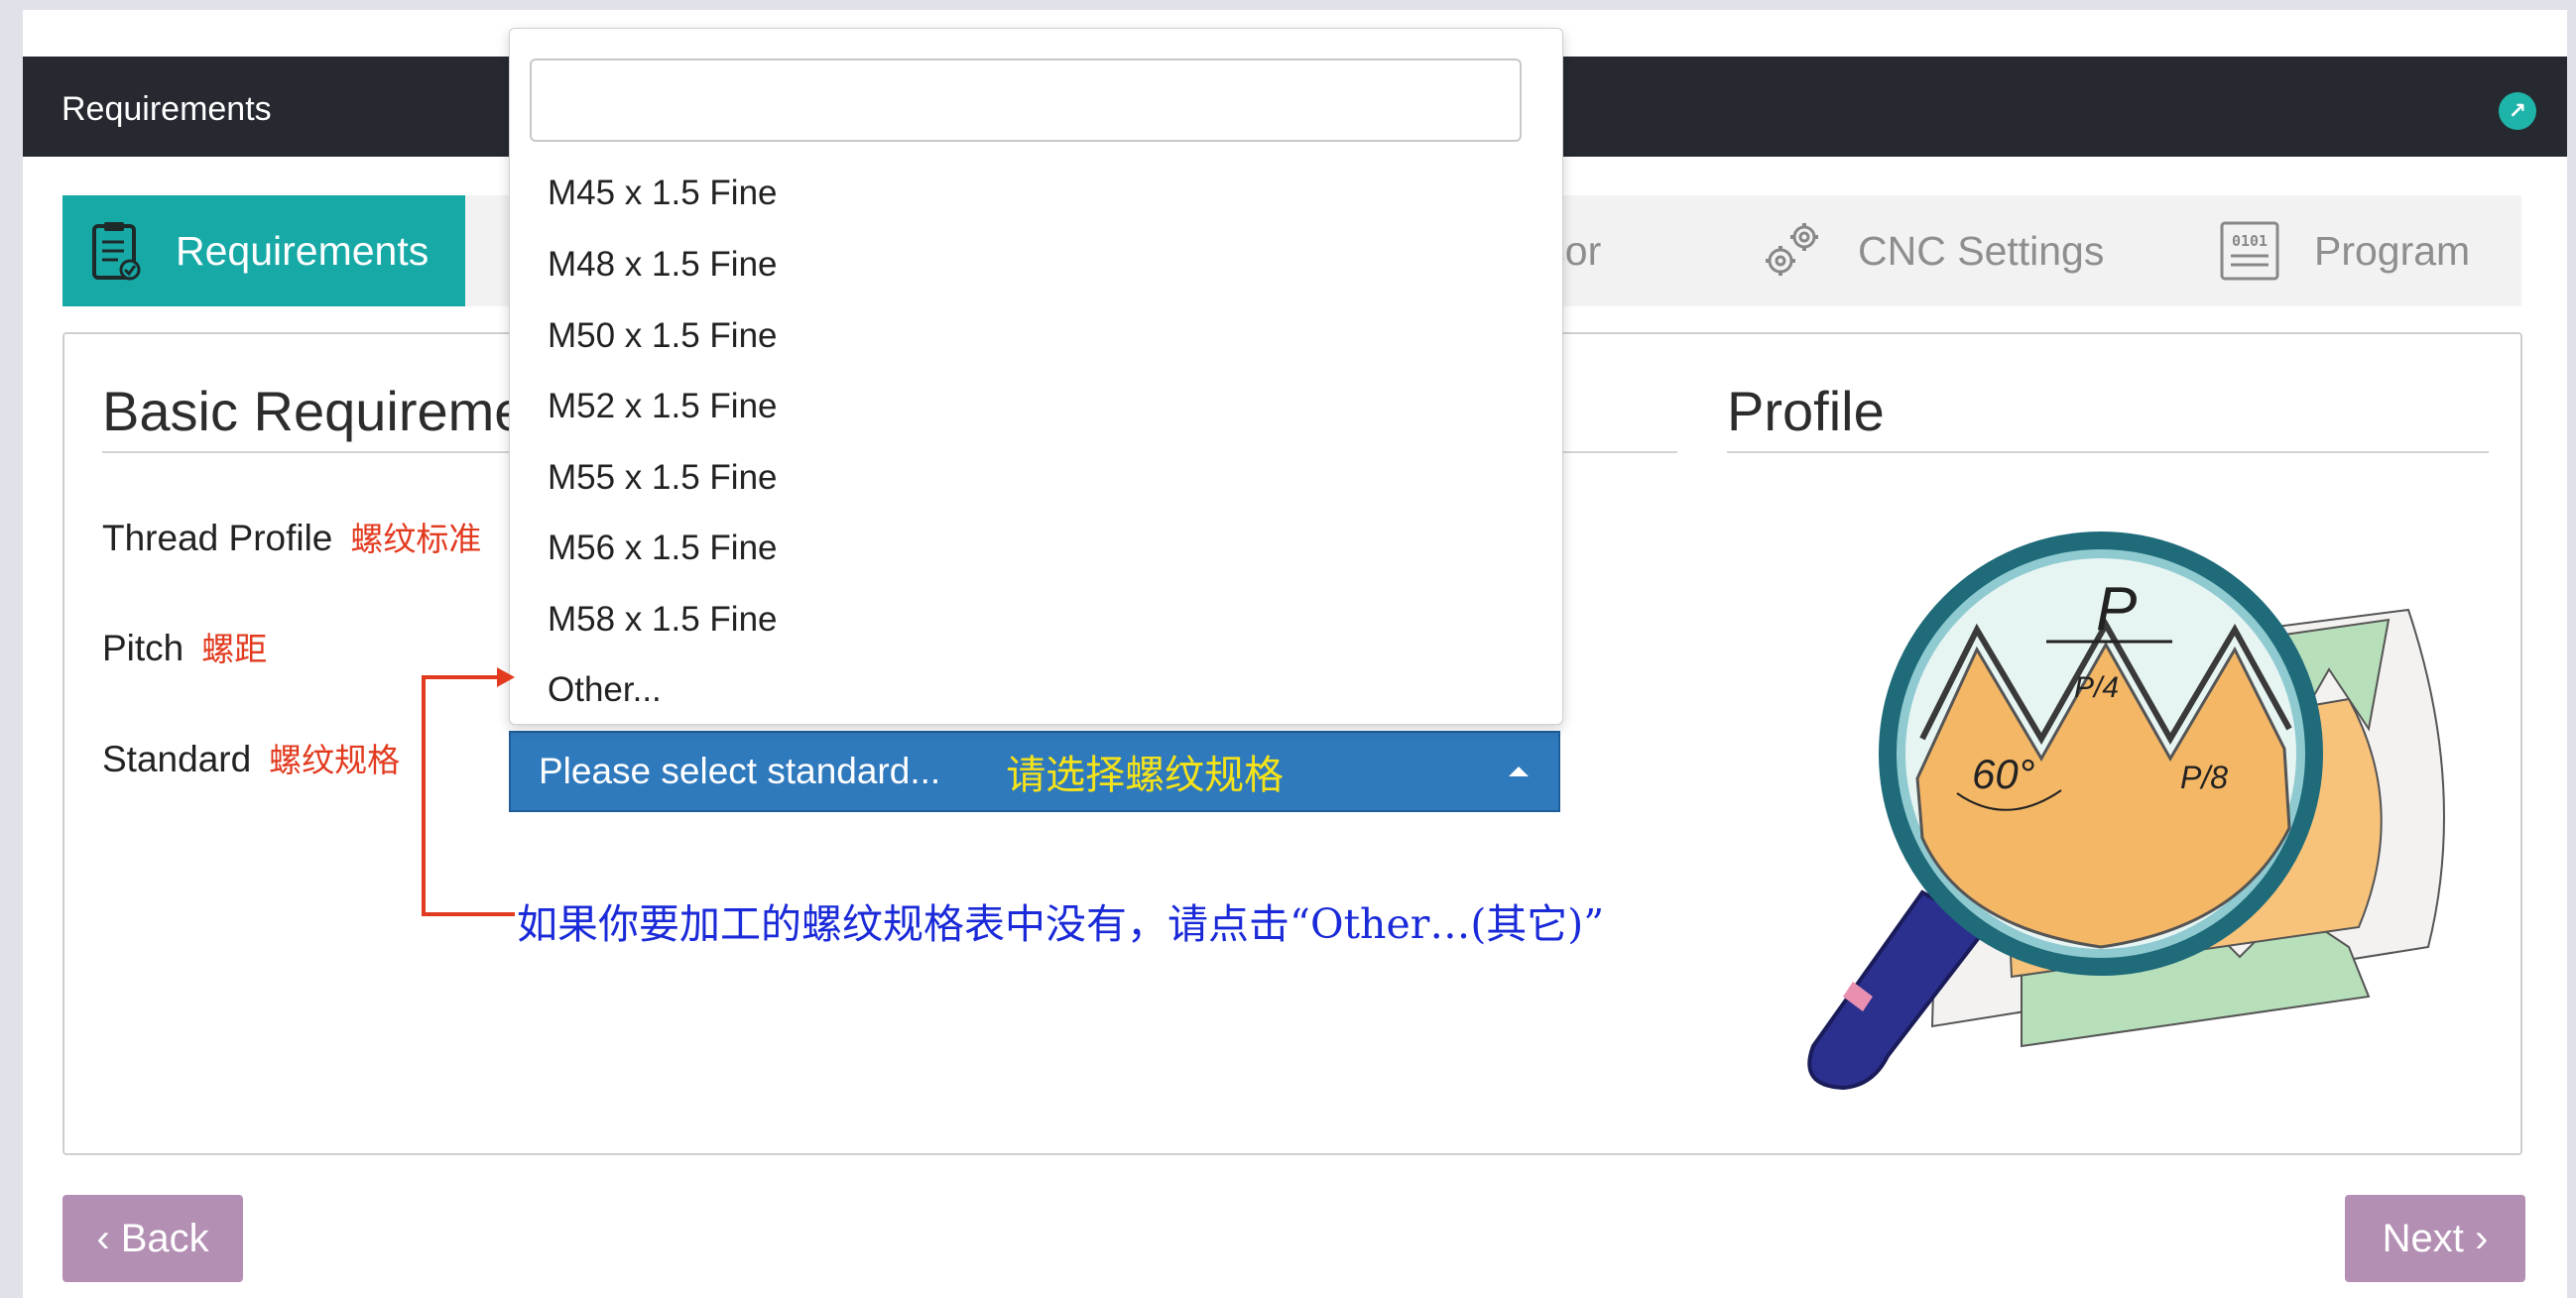  What do you see at coordinates (2435, 1238) in the screenshot?
I see `next-button: Next ›` at bounding box center [2435, 1238].